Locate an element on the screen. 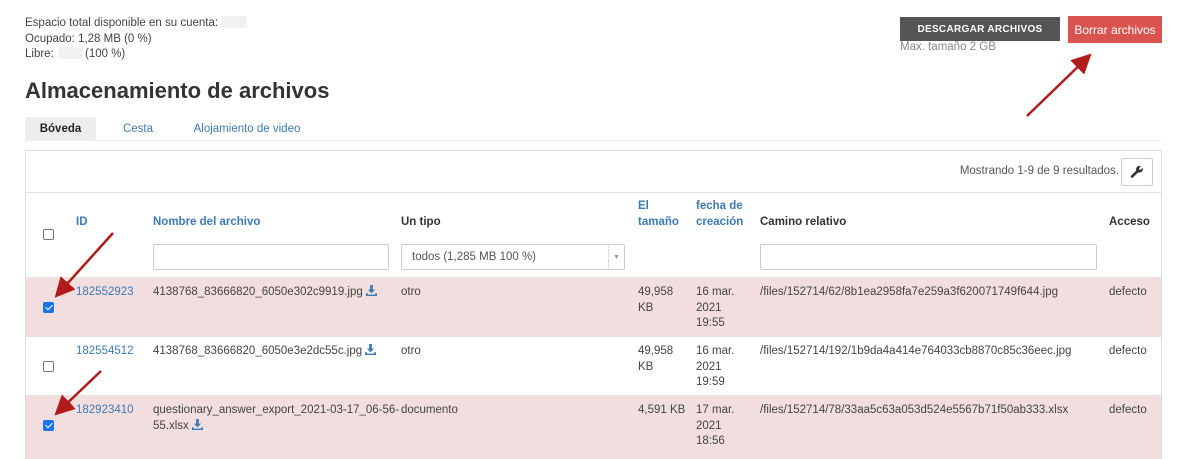  column-header-access: Acceso is located at coordinates (1129, 222).